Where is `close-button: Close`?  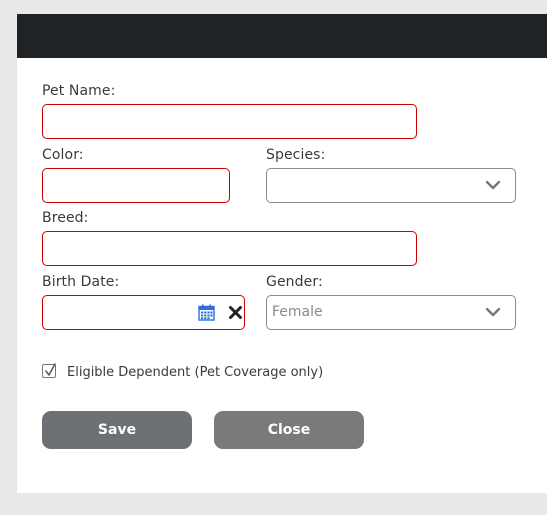 close-button: Close is located at coordinates (289, 430).